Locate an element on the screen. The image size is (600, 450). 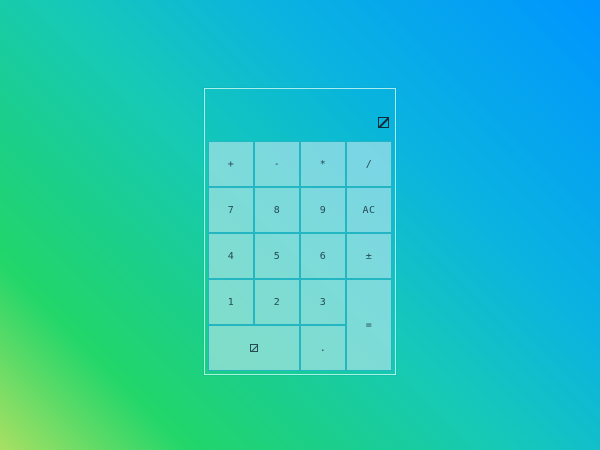
display-zero-glyph is located at coordinates (383, 122).